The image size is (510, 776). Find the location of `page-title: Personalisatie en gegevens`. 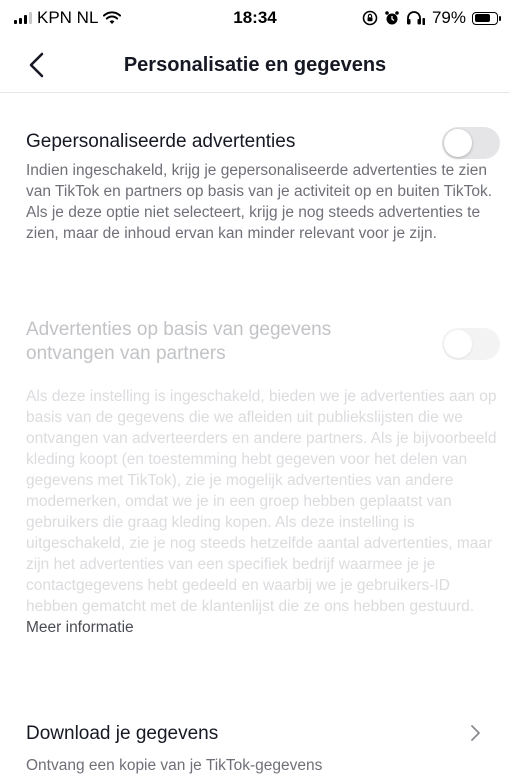

page-title: Personalisatie en gegevens is located at coordinates (255, 65).